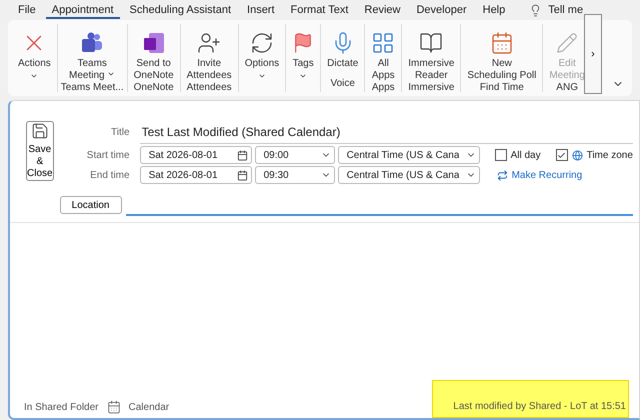 The image size is (640, 420). What do you see at coordinates (502, 87) in the screenshot?
I see `group-label: Find Time` at bounding box center [502, 87].